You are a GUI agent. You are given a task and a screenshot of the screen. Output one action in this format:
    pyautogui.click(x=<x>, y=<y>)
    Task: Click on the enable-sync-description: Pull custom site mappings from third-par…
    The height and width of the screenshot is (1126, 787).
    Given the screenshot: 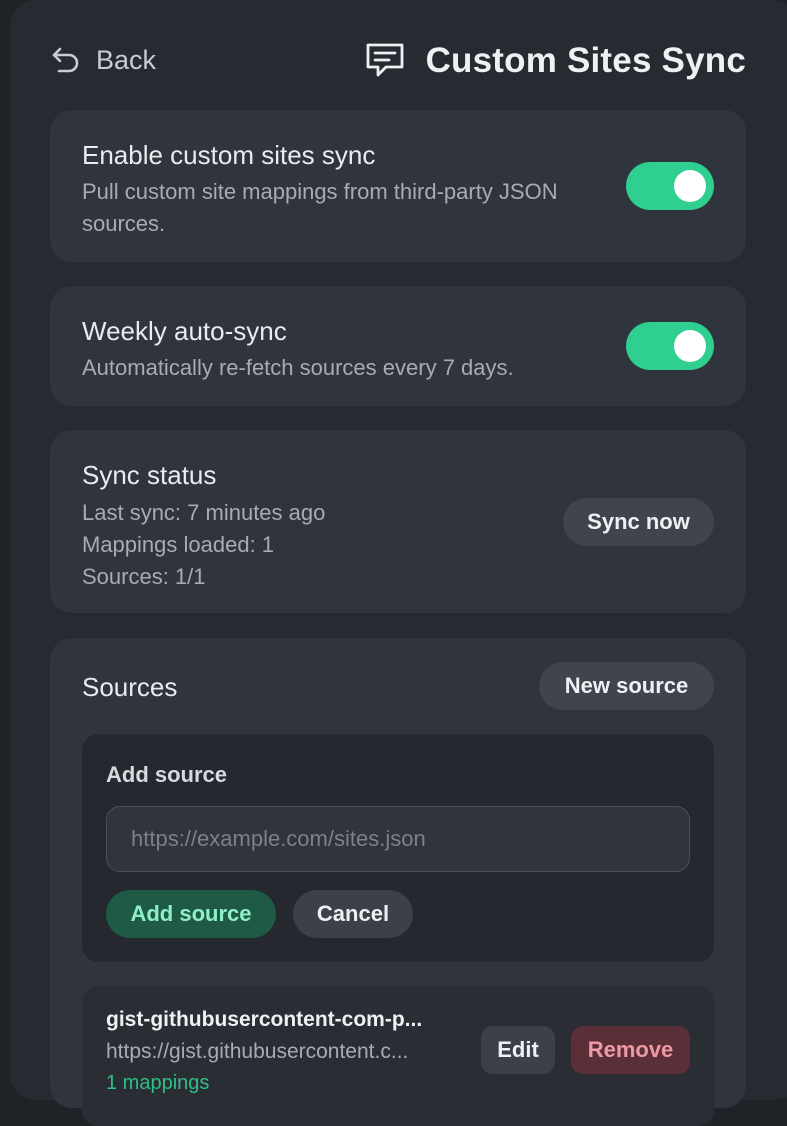 What is the action you would take?
    pyautogui.click(x=320, y=207)
    